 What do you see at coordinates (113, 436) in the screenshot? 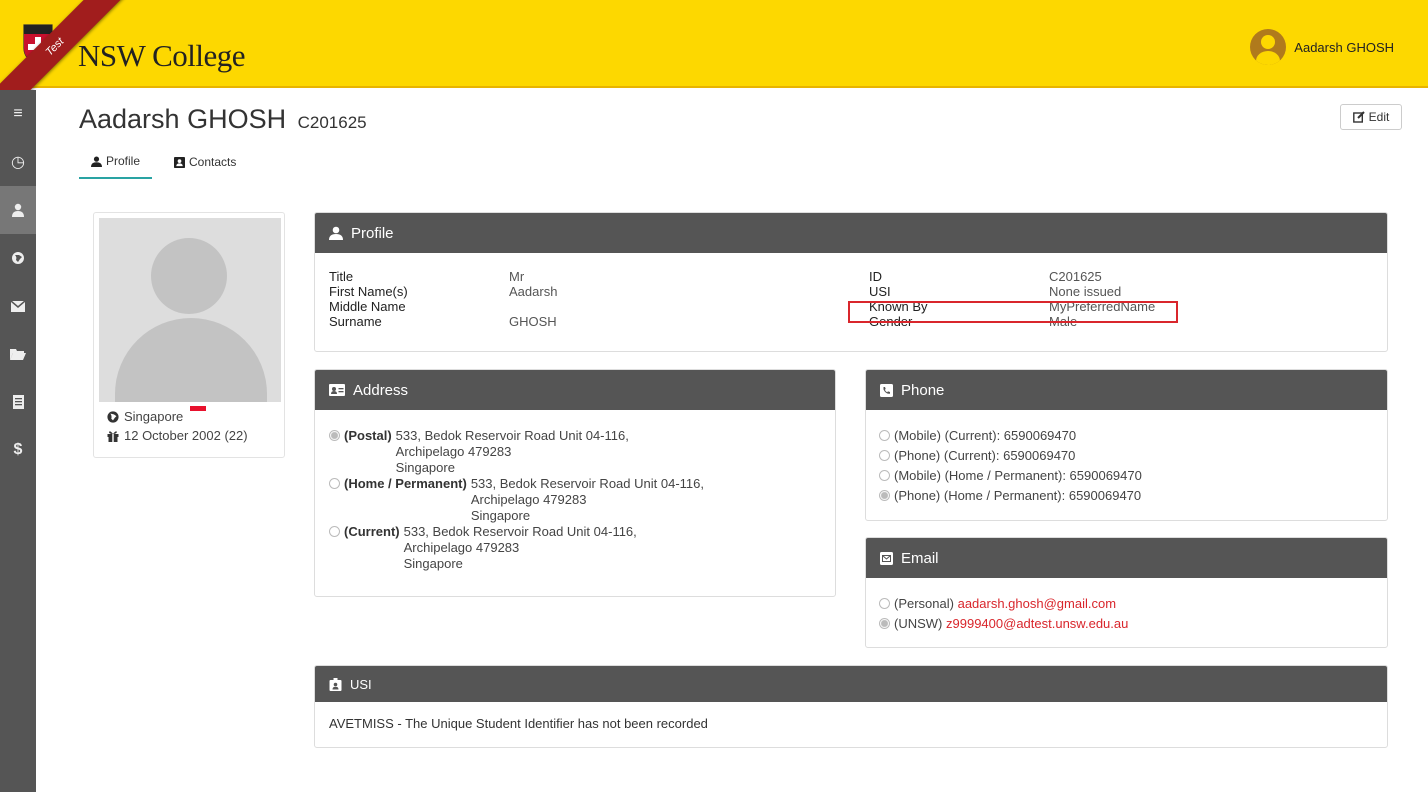
I see `gift-icon` at bounding box center [113, 436].